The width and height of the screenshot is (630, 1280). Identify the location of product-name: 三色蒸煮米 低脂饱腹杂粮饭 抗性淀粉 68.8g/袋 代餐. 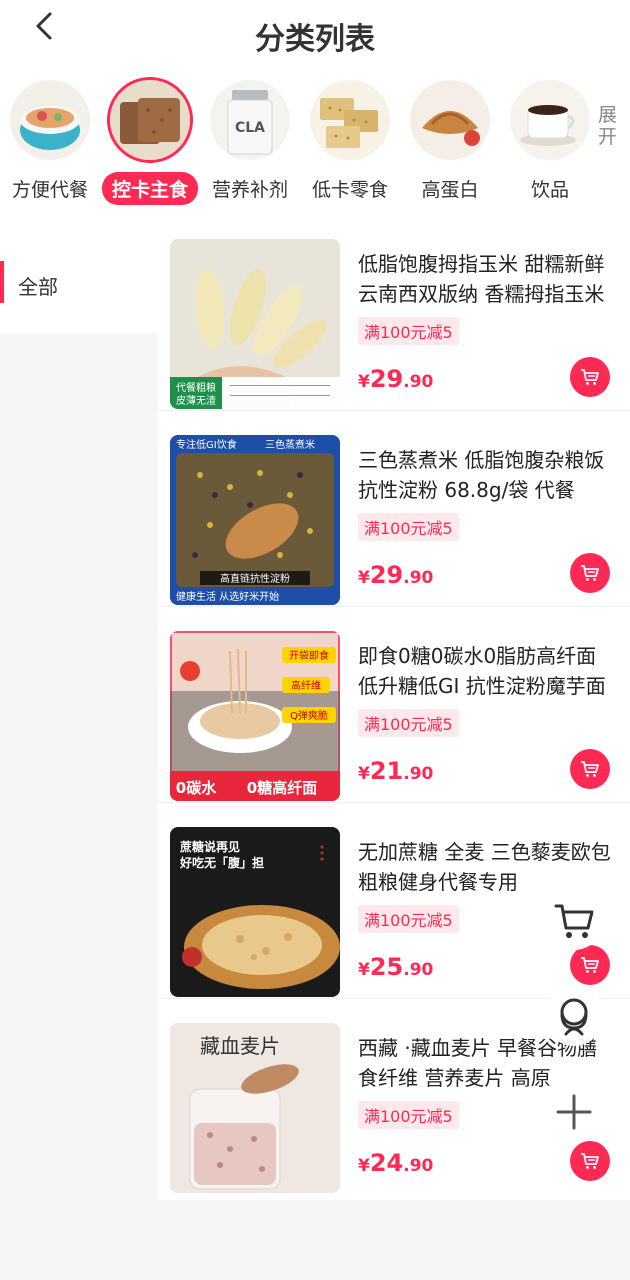
(487, 475).